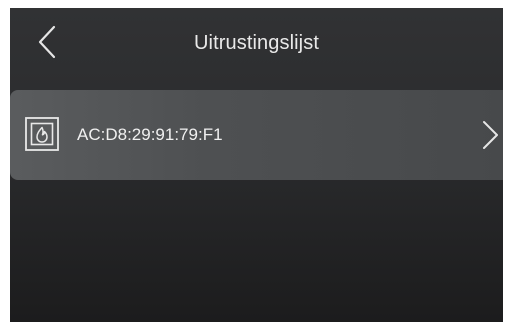 The width and height of the screenshot is (509, 324). Describe the element at coordinates (150, 134) in the screenshot. I see `device-name: AC:D8:29:91:79:F1` at that location.